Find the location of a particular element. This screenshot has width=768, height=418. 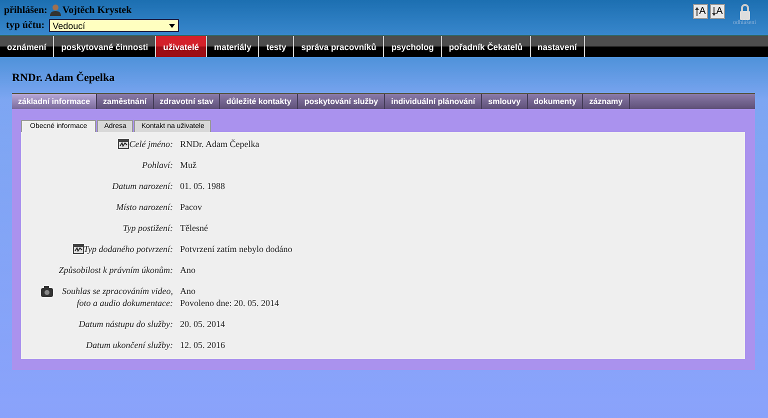

font-increase-button: A is located at coordinates (700, 11).